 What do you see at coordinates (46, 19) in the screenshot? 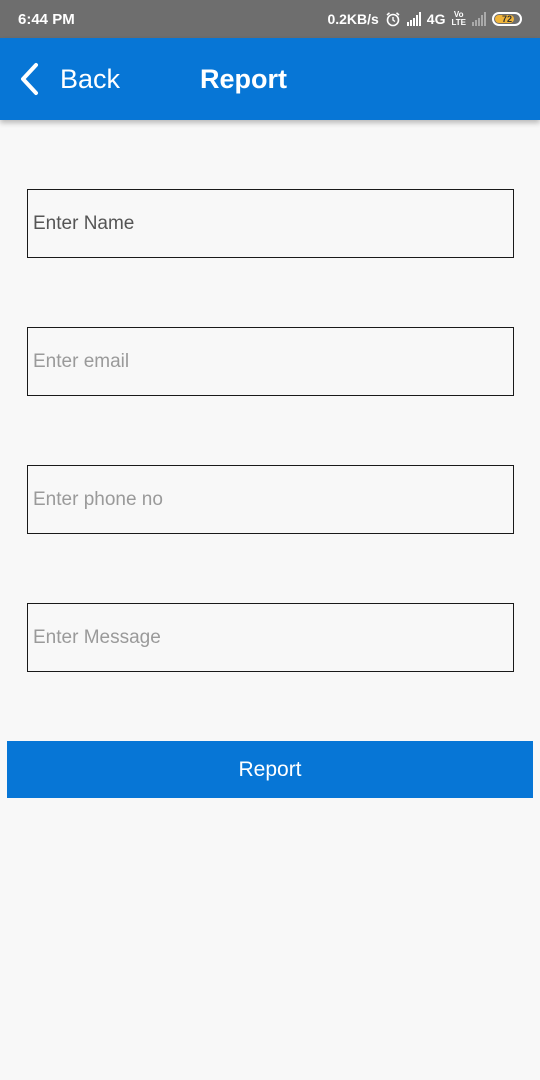
I see `status-time: 6:44 PM` at bounding box center [46, 19].